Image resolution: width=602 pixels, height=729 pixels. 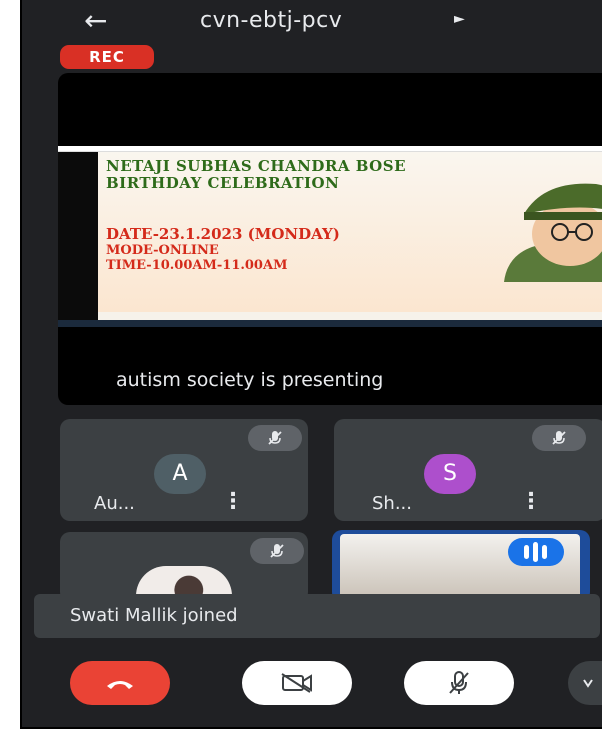 I want to click on play-arrow-icon: ►, so click(x=459, y=19).